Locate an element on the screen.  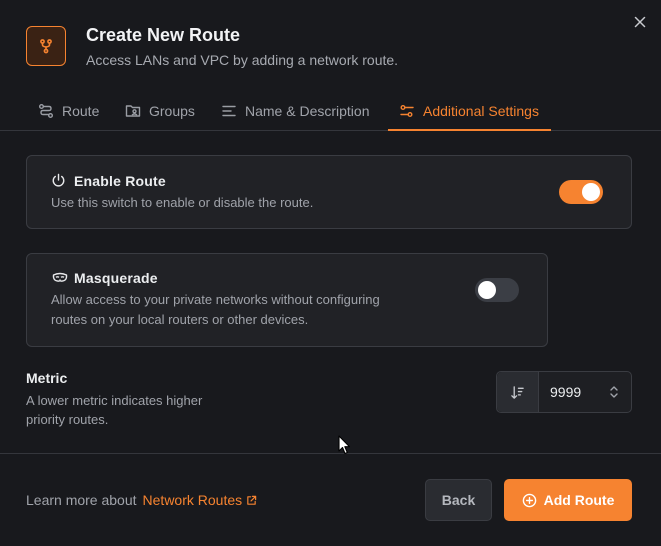
tab-route: Route is located at coordinates (68, 111).